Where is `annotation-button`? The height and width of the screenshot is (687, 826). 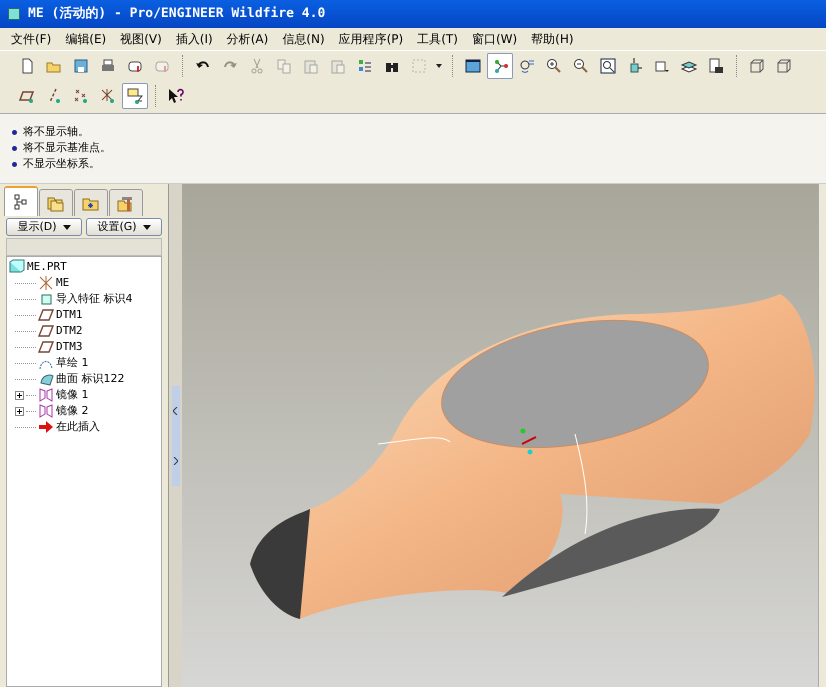 annotation-button is located at coordinates (135, 96).